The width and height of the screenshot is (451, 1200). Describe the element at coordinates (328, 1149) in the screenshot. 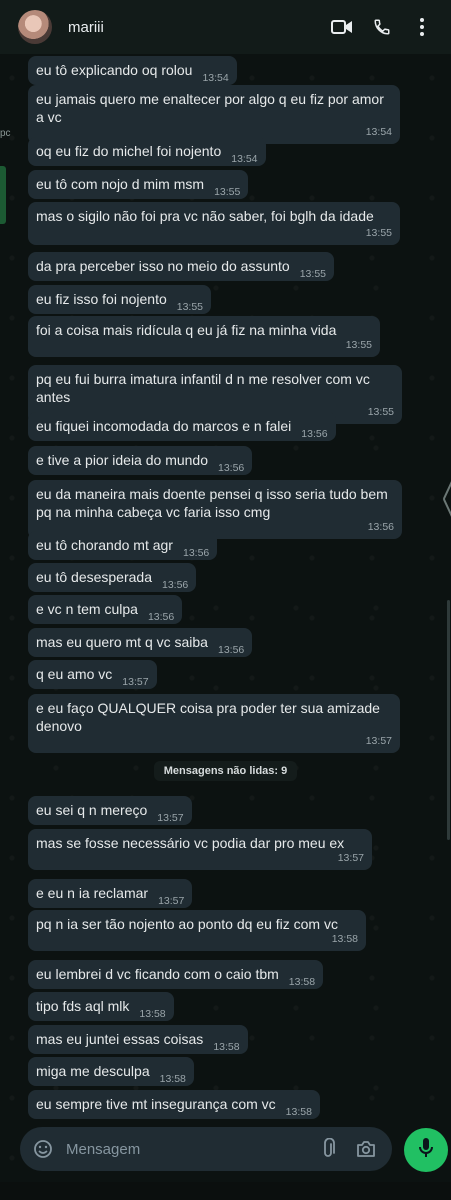

I see `attach-icon` at that location.